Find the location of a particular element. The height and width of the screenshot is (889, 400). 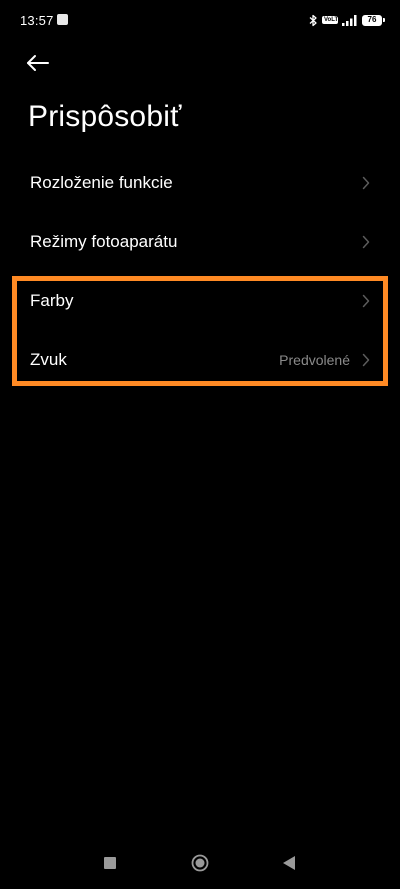

settings-item-label: Zvuk is located at coordinates (48, 359).